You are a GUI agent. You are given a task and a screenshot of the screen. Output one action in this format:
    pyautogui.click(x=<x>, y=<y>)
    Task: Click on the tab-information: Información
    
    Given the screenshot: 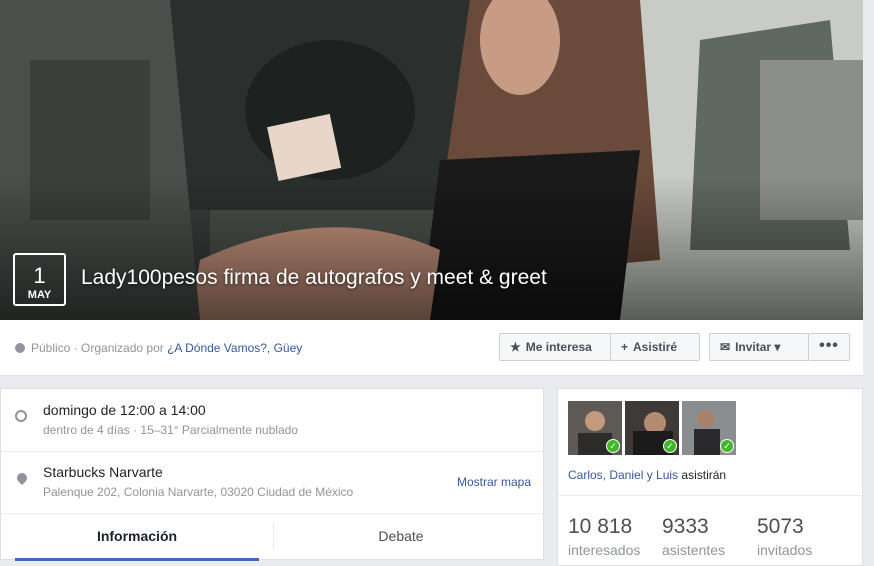 What is the action you would take?
    pyautogui.click(x=137, y=537)
    